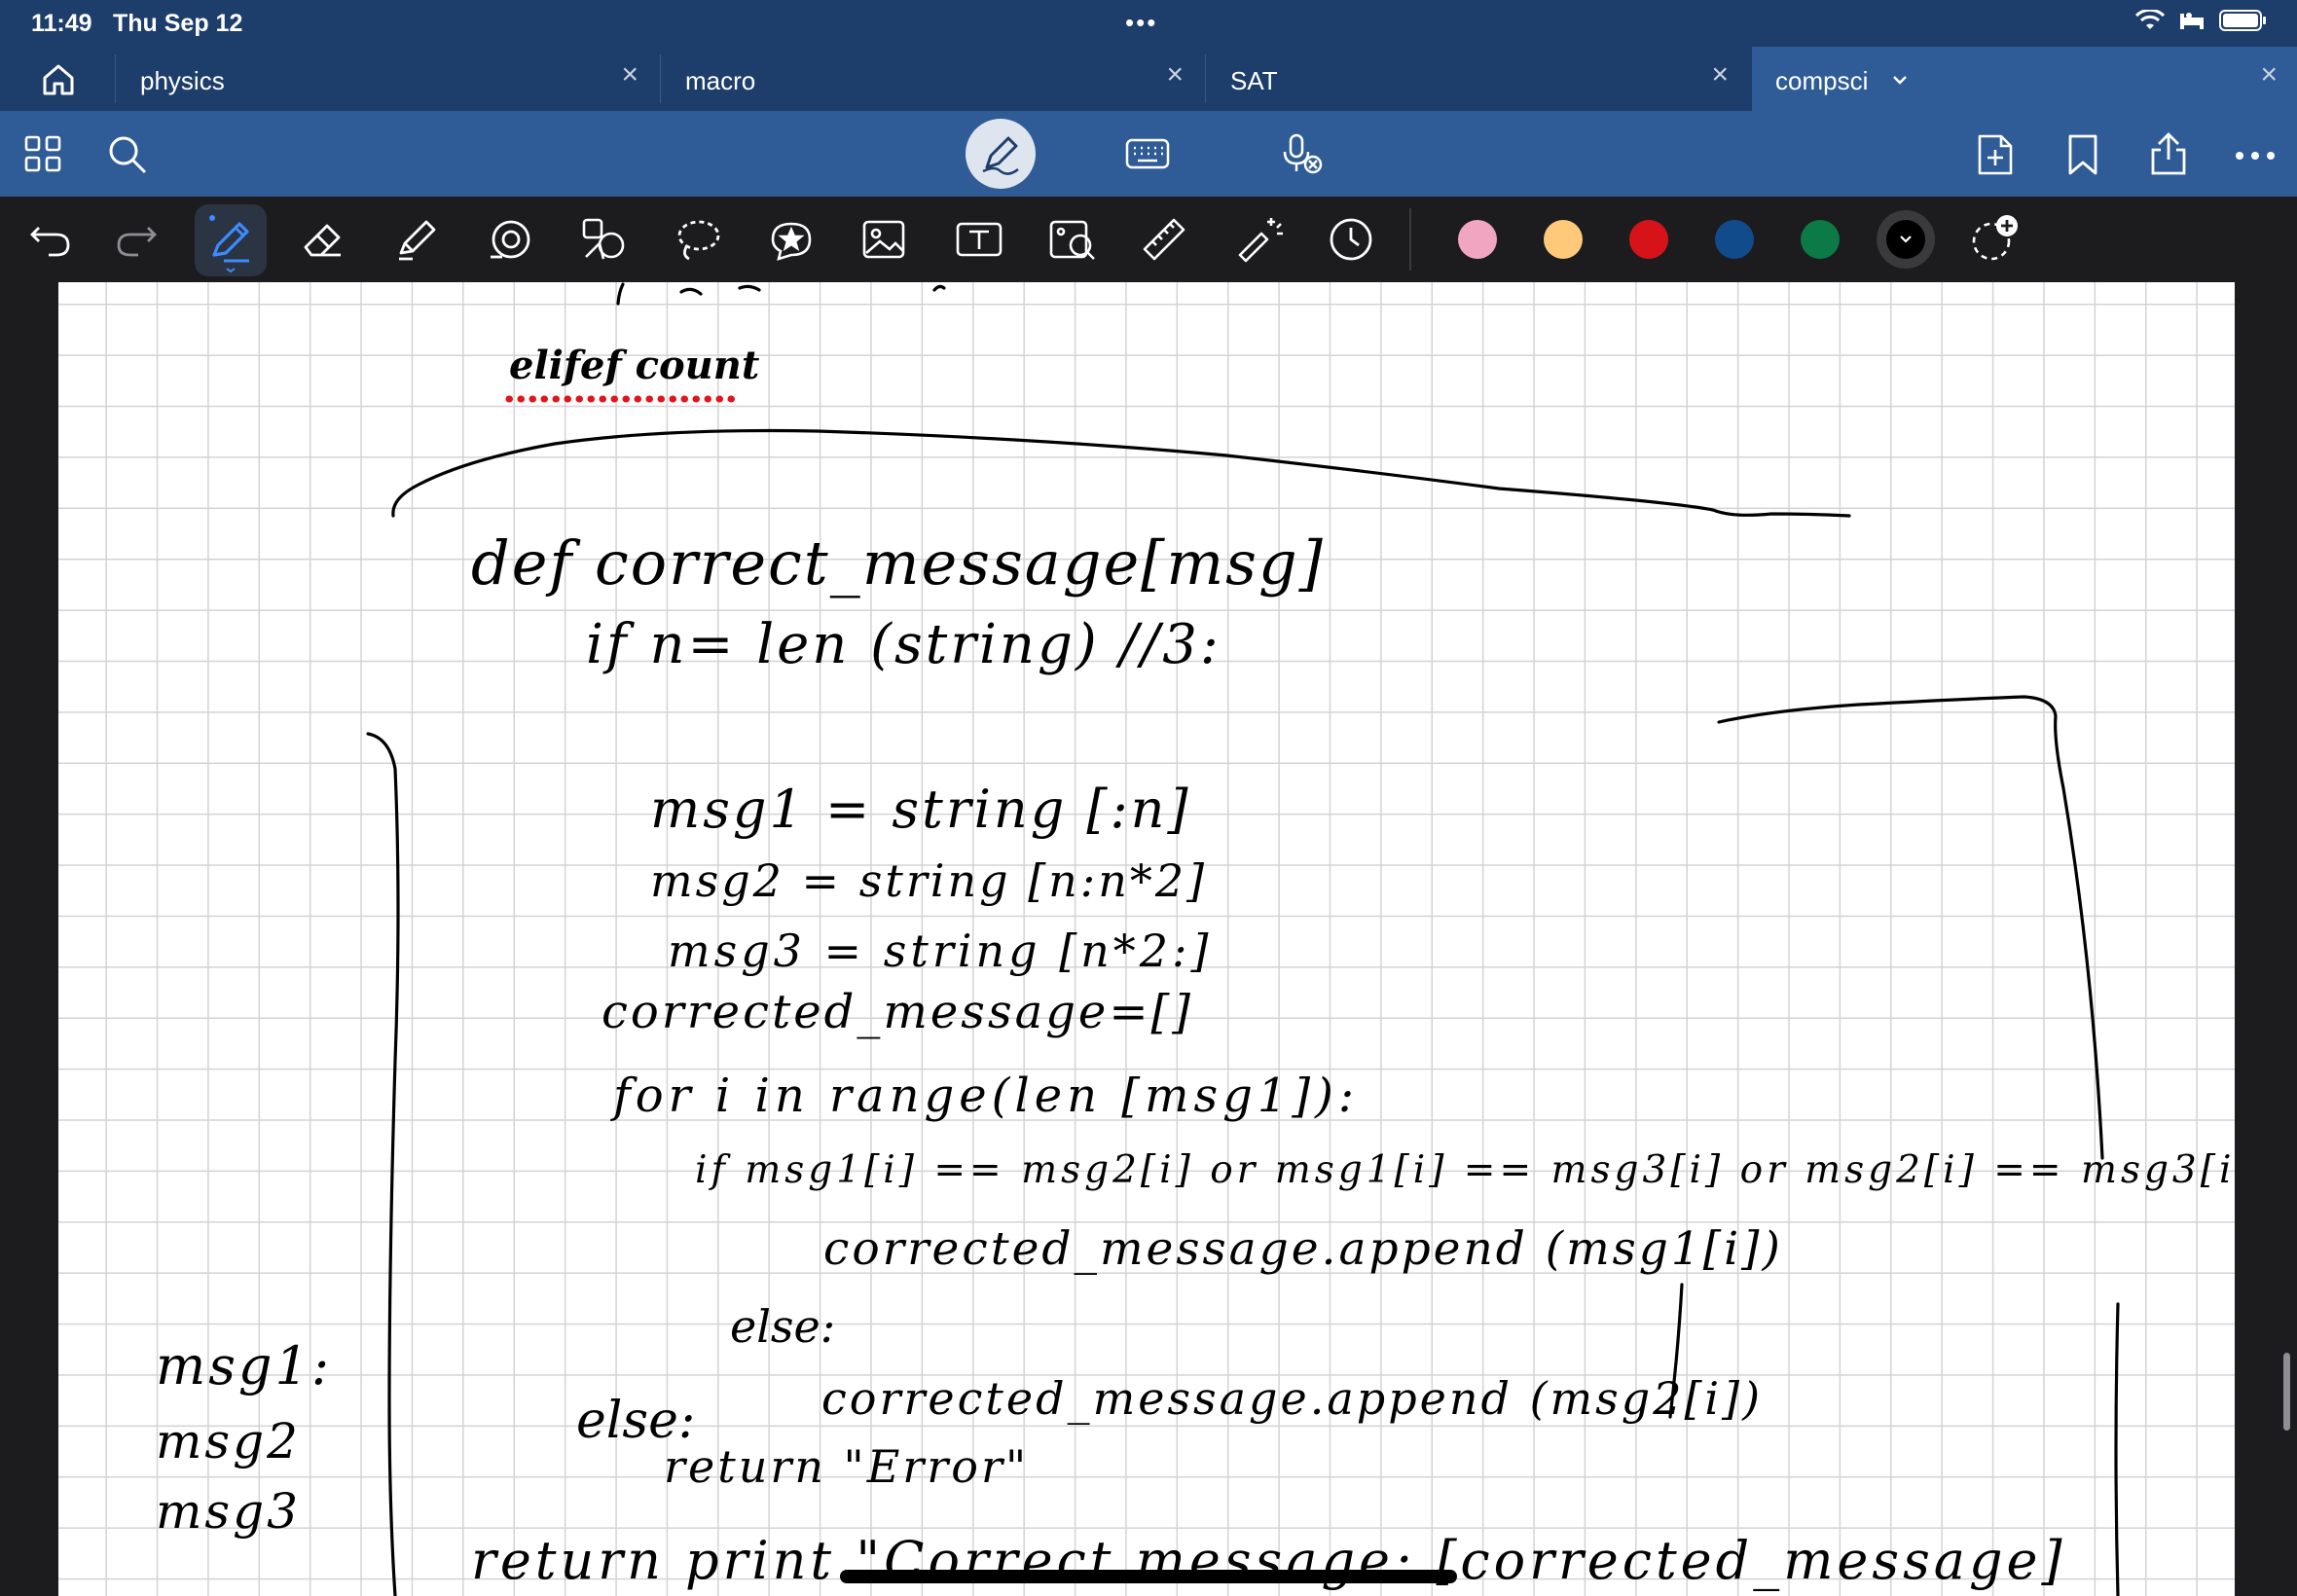 The height and width of the screenshot is (1596, 2297). Describe the element at coordinates (42, 156) in the screenshot. I see `grid-icon` at that location.